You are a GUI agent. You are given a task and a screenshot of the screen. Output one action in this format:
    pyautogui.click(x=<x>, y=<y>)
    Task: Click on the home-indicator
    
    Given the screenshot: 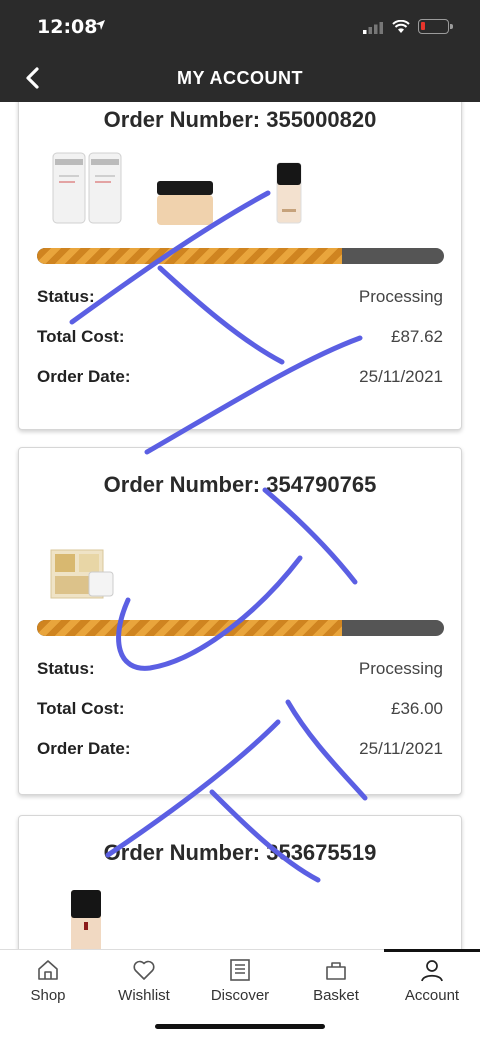 What is the action you would take?
    pyautogui.click(x=240, y=1026)
    